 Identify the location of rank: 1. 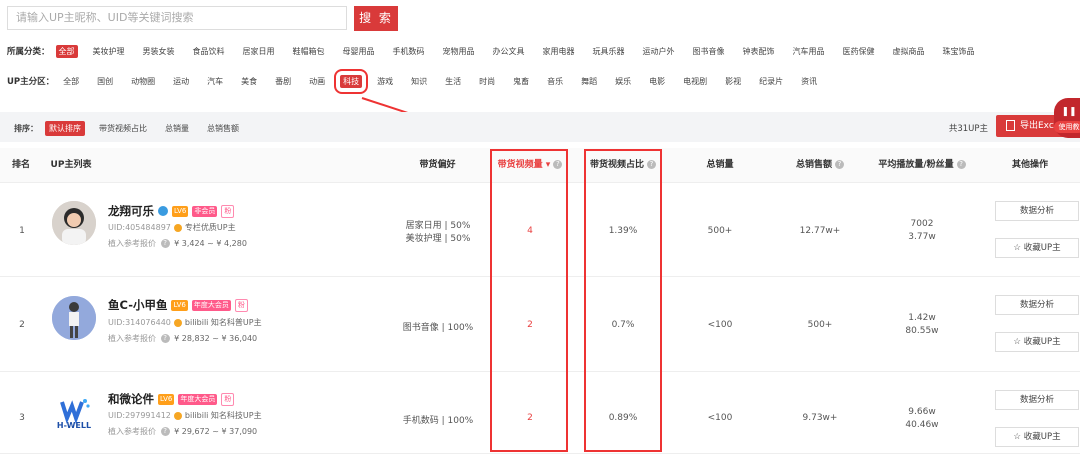
(22, 231).